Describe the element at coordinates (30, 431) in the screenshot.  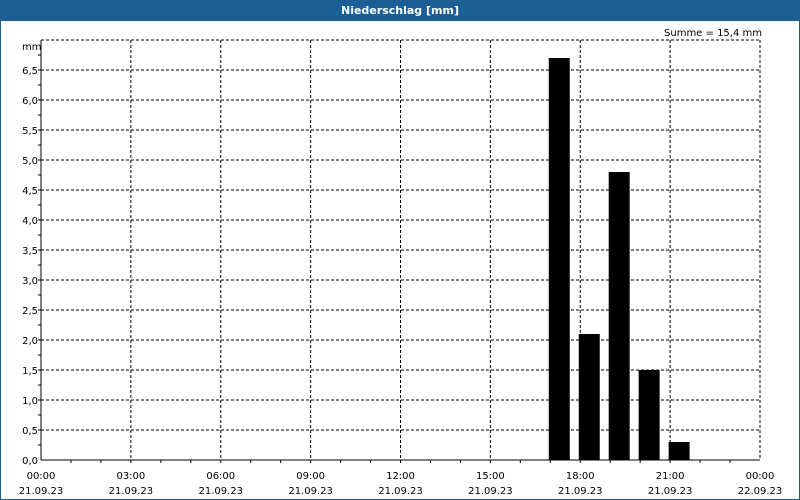
I see `y-tick-label: 0,5` at that location.